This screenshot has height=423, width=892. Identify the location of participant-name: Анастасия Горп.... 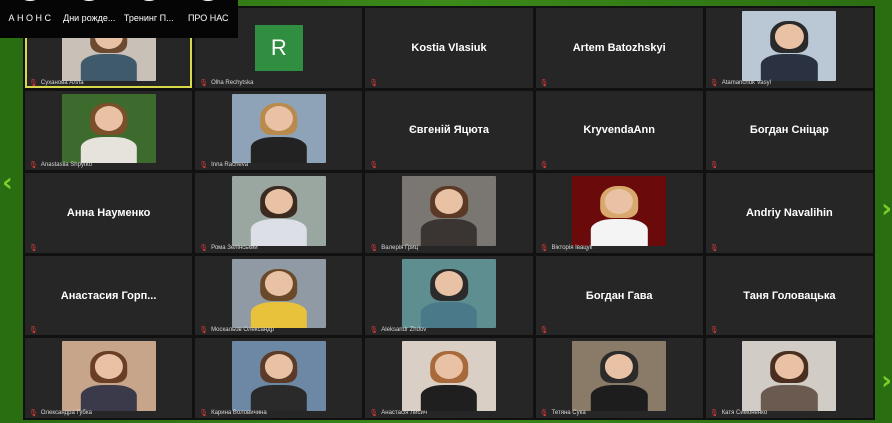
(108, 295).